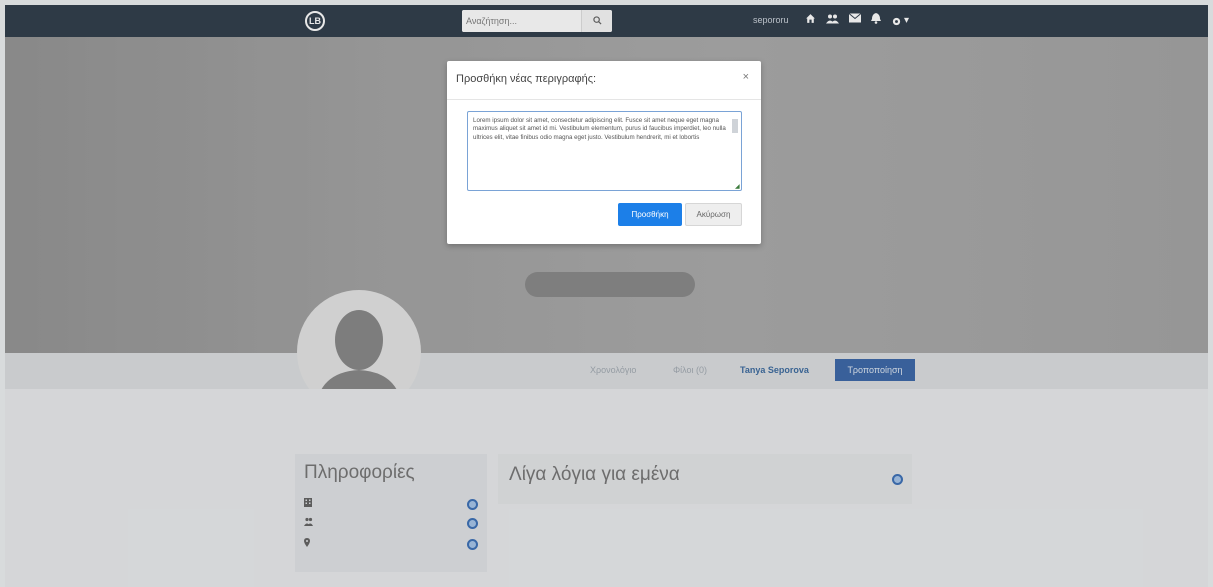  Describe the element at coordinates (526, 79) in the screenshot. I see `modal-title: Προσθήκη νέας περιγραφής:` at that location.